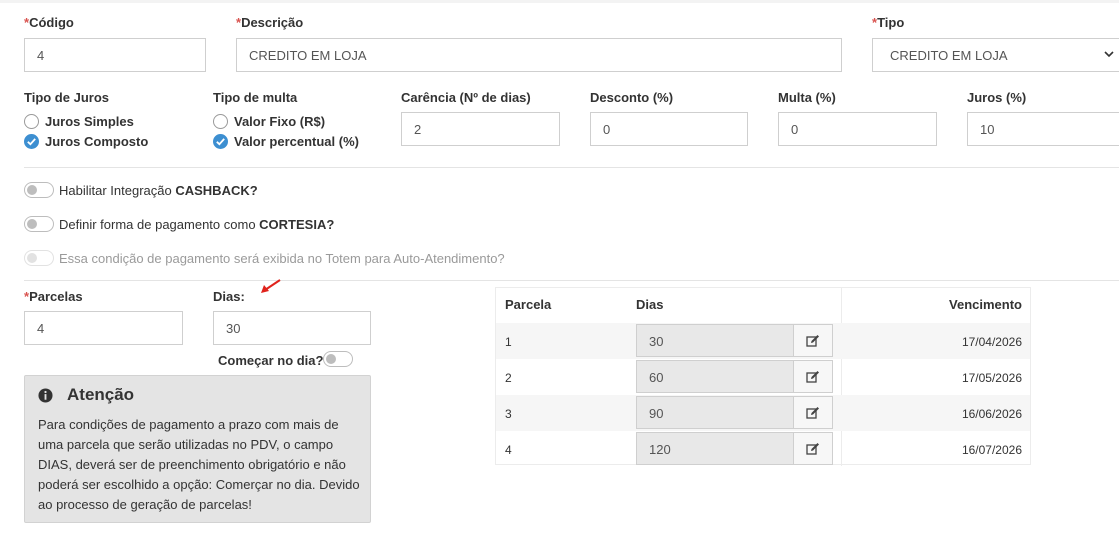 This screenshot has height=535, width=1119. Describe the element at coordinates (255, 97) in the screenshot. I see `tipo-multa-label: Tipo de multa` at that location.